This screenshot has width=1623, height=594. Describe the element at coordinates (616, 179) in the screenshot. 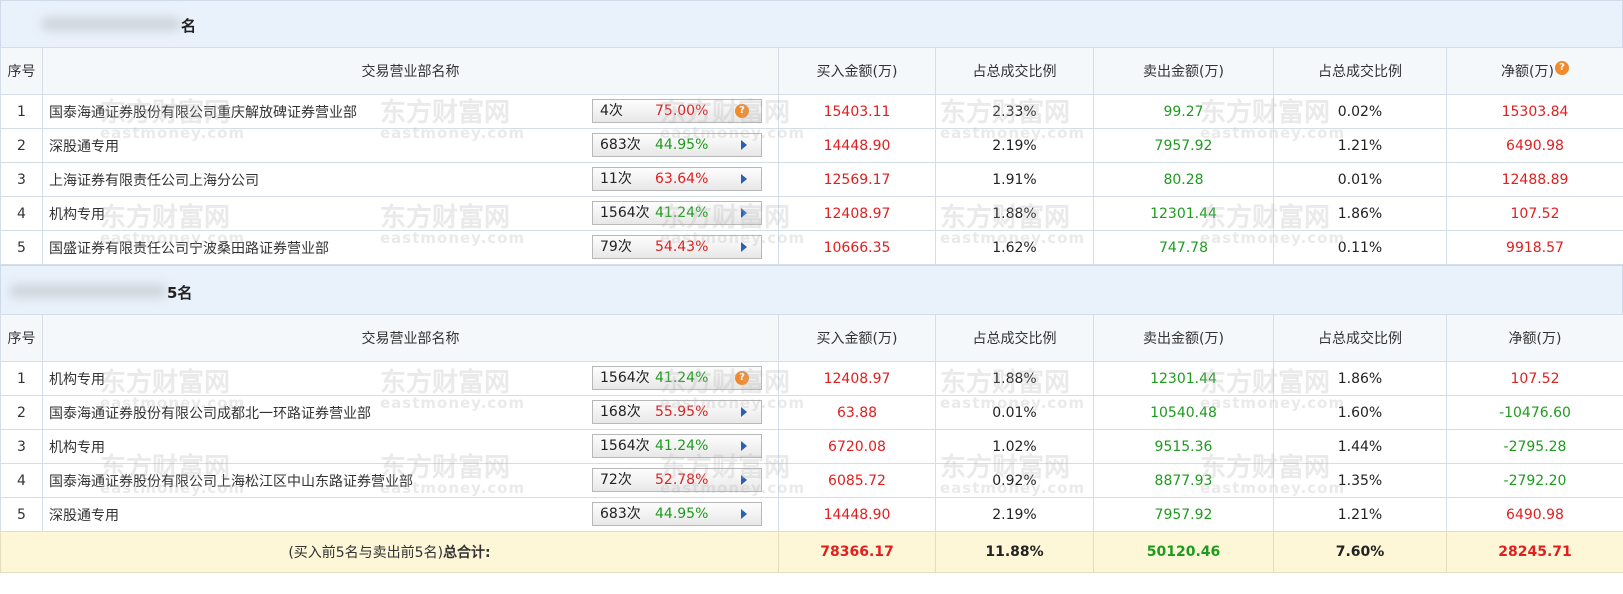

I see `appearance-count: 11次` at that location.